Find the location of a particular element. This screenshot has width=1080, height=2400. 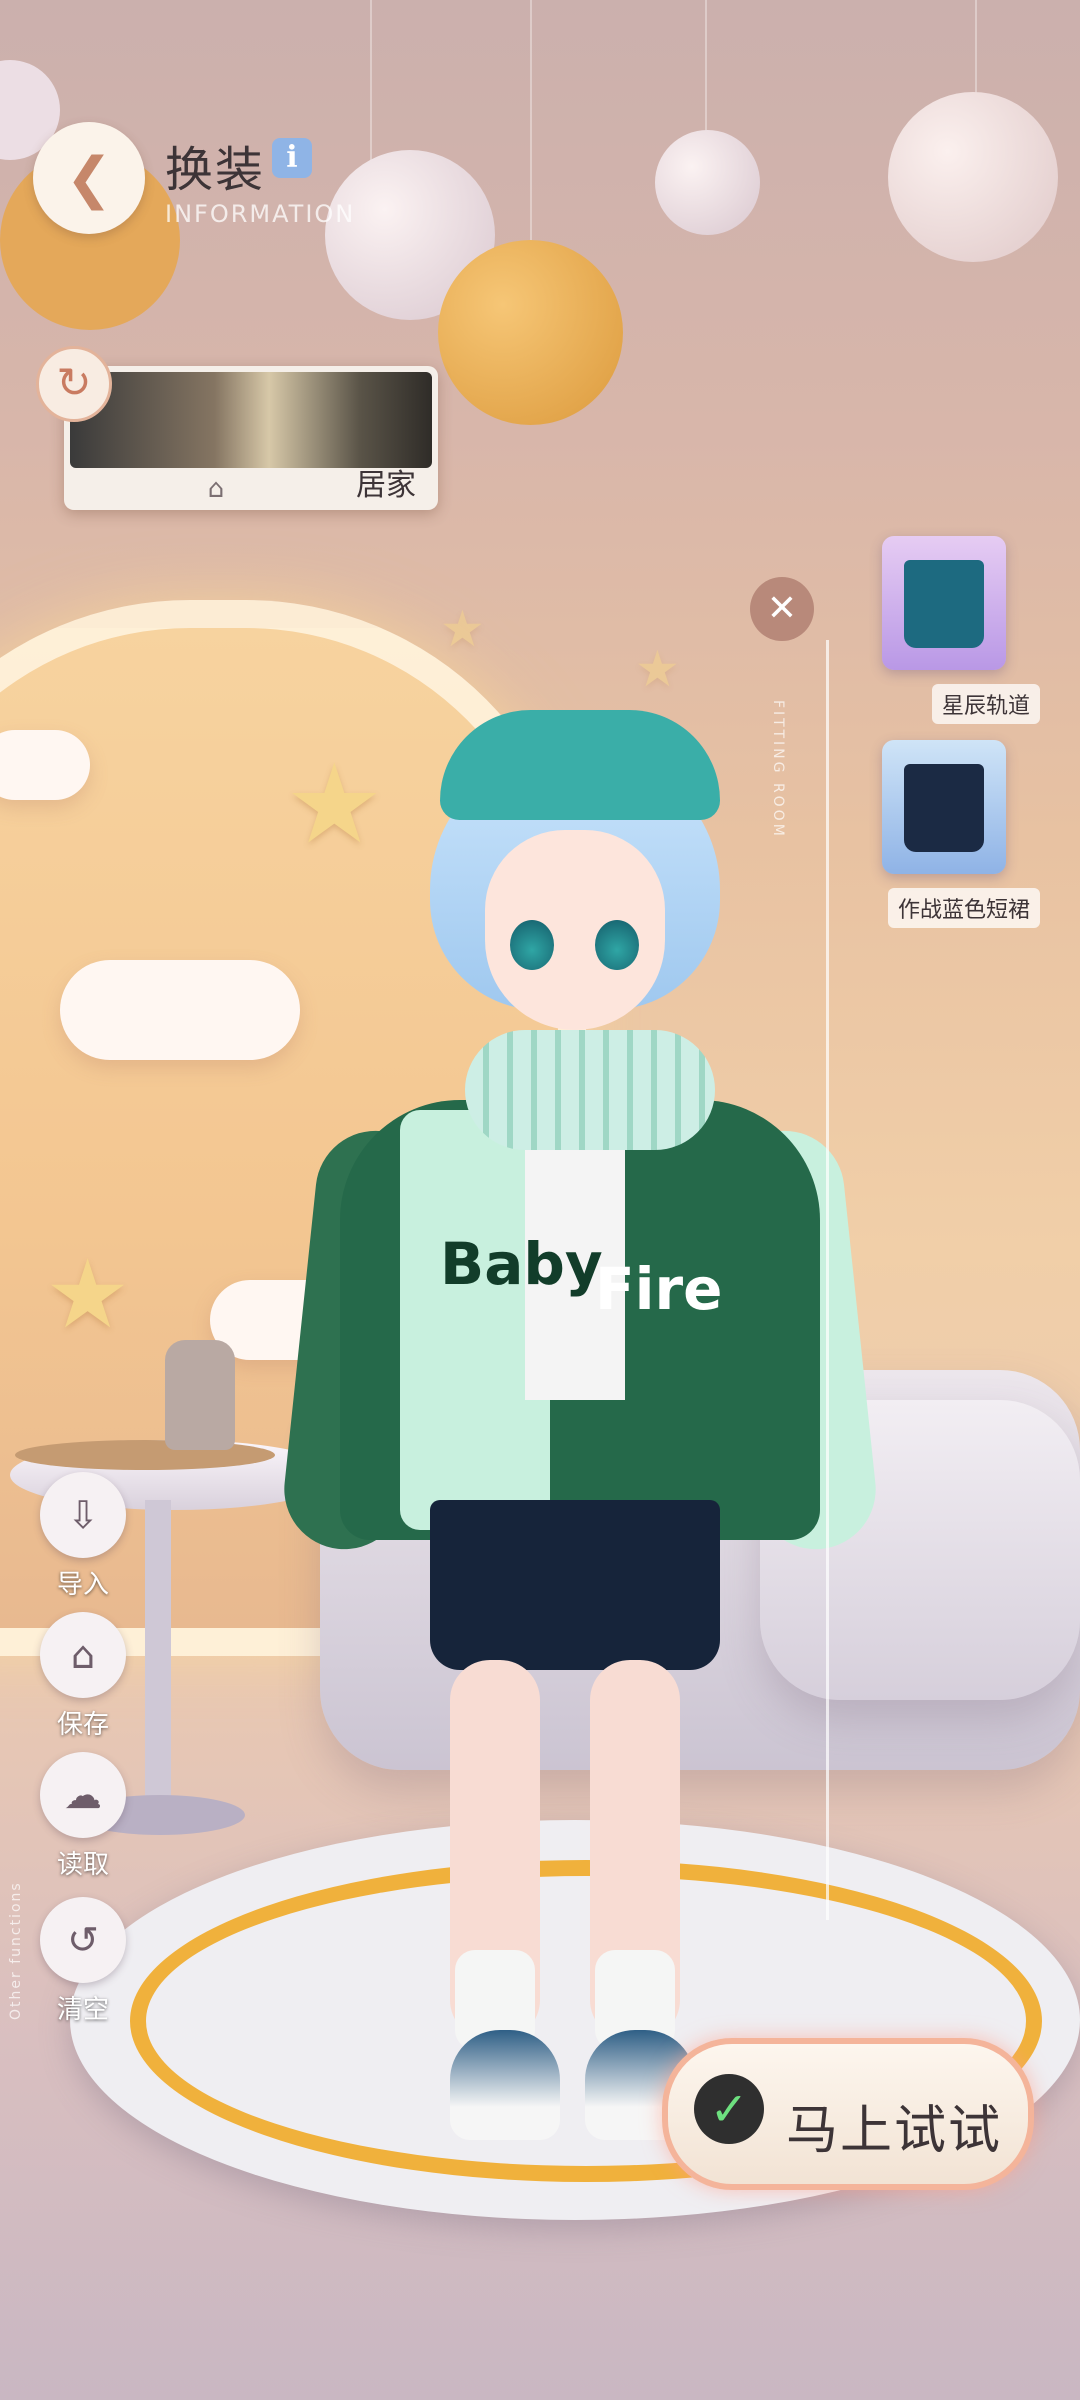

scene-selector: ⌂ 居家 is located at coordinates (251, 438).